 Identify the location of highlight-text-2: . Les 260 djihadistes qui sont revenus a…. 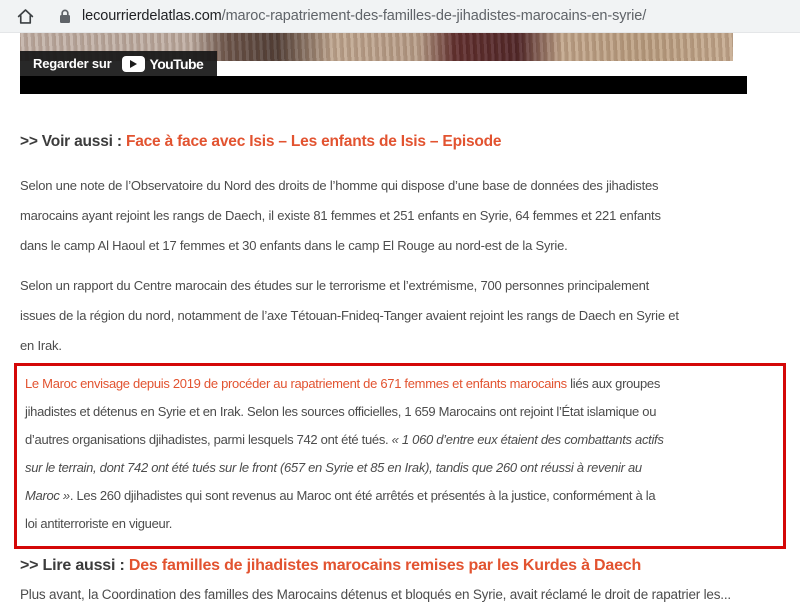
(340, 509).